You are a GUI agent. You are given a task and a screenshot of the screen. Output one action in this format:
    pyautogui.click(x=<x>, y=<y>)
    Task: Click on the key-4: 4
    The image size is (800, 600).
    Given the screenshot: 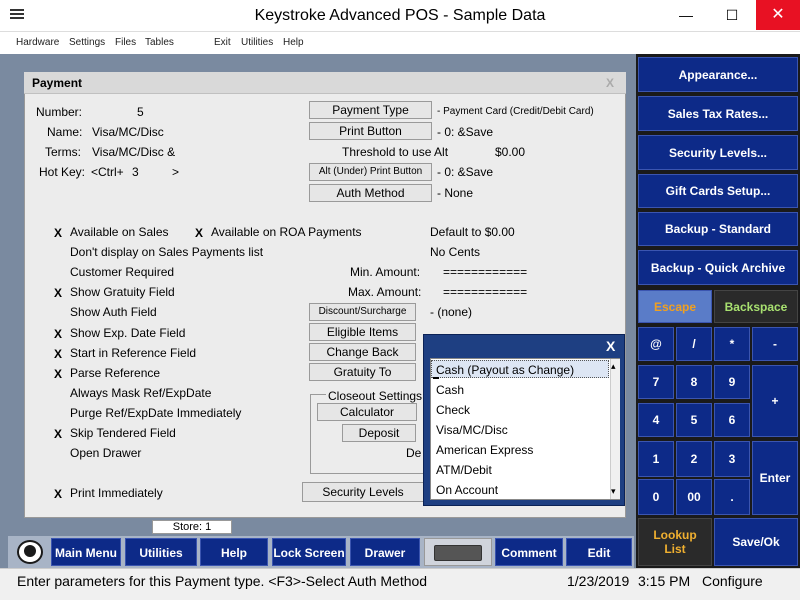 What is the action you would take?
    pyautogui.click(x=656, y=420)
    